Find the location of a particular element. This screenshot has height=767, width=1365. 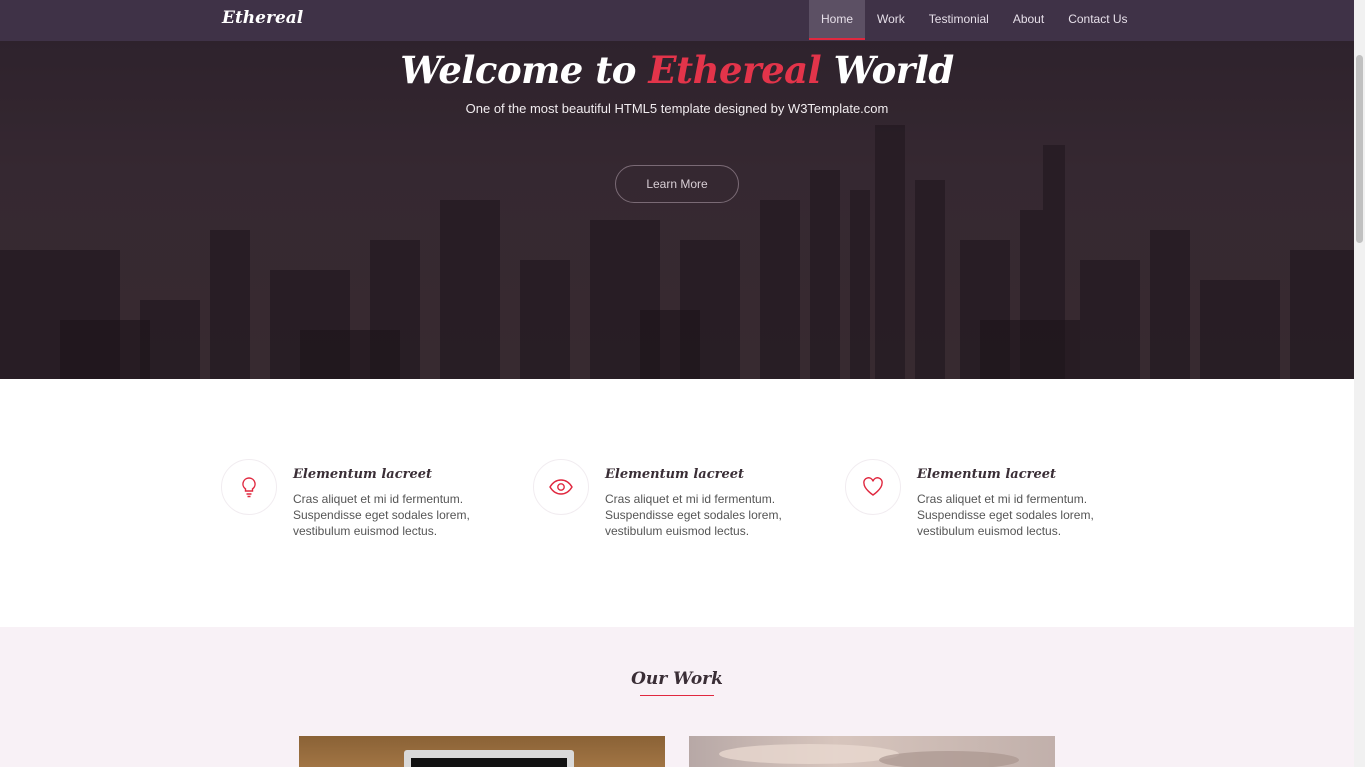

brand-logo: Ethereal is located at coordinates (262, 18).